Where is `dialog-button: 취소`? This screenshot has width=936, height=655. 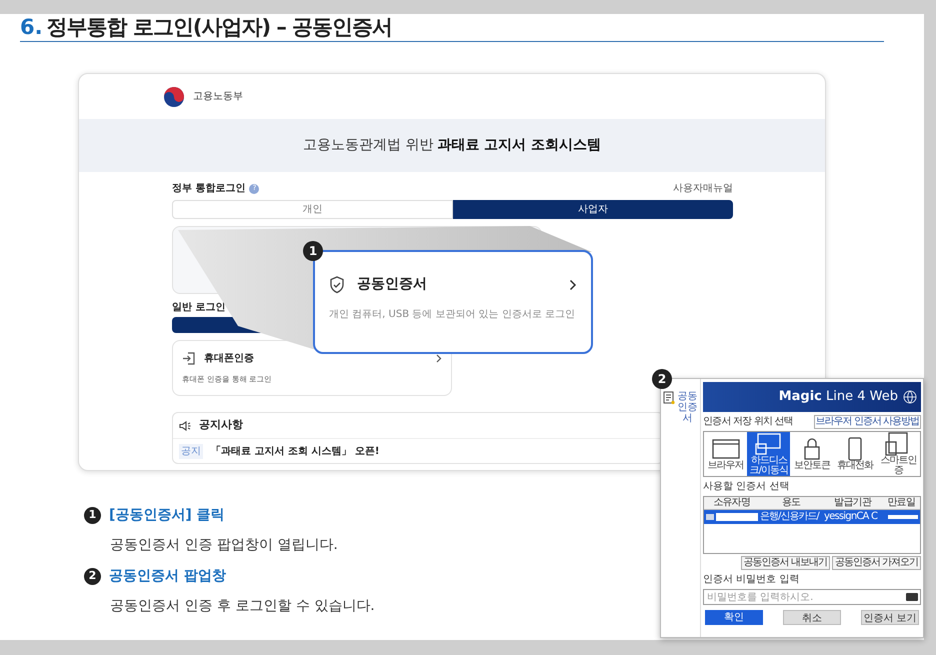 dialog-button: 취소 is located at coordinates (812, 617).